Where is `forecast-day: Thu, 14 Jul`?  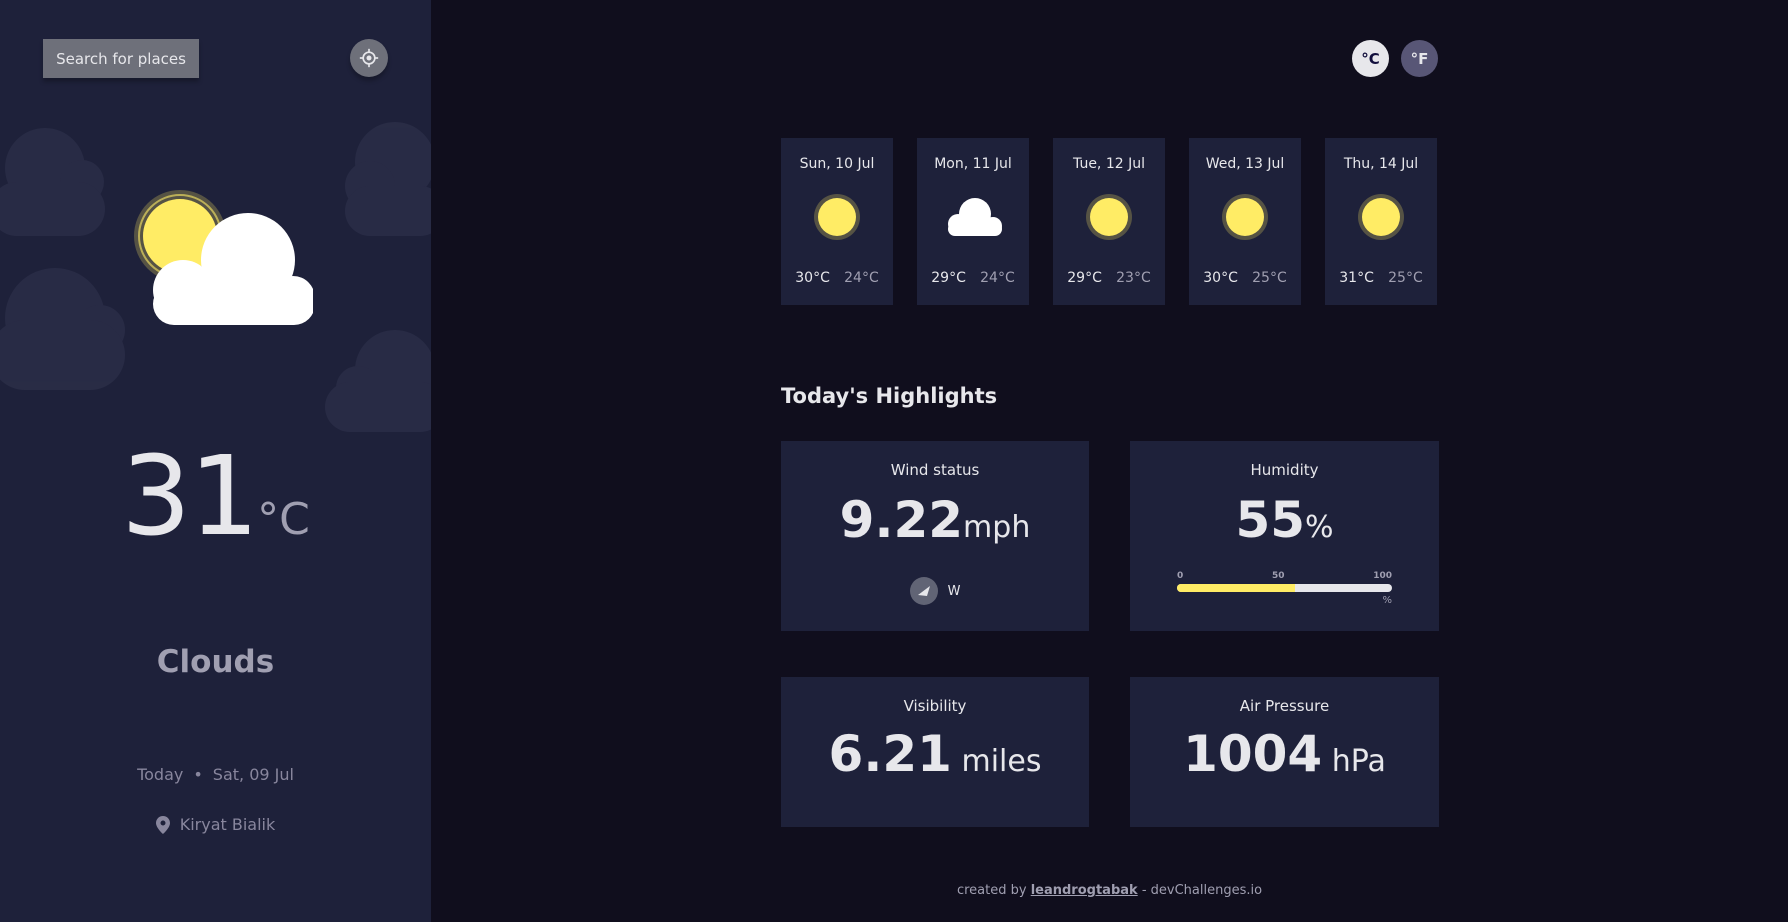
forecast-day: Thu, 14 Jul is located at coordinates (1381, 164).